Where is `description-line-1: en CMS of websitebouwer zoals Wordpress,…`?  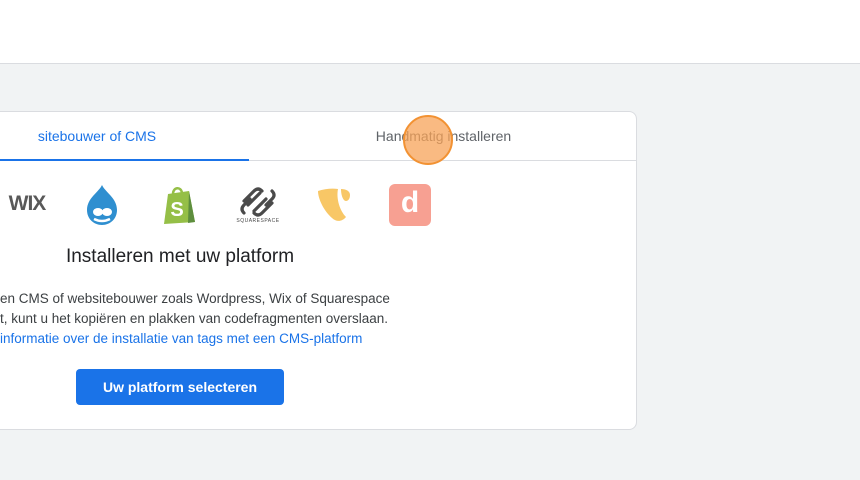
description-line-1: en CMS of websitebouwer zoals Wordpress,… is located at coordinates (195, 298).